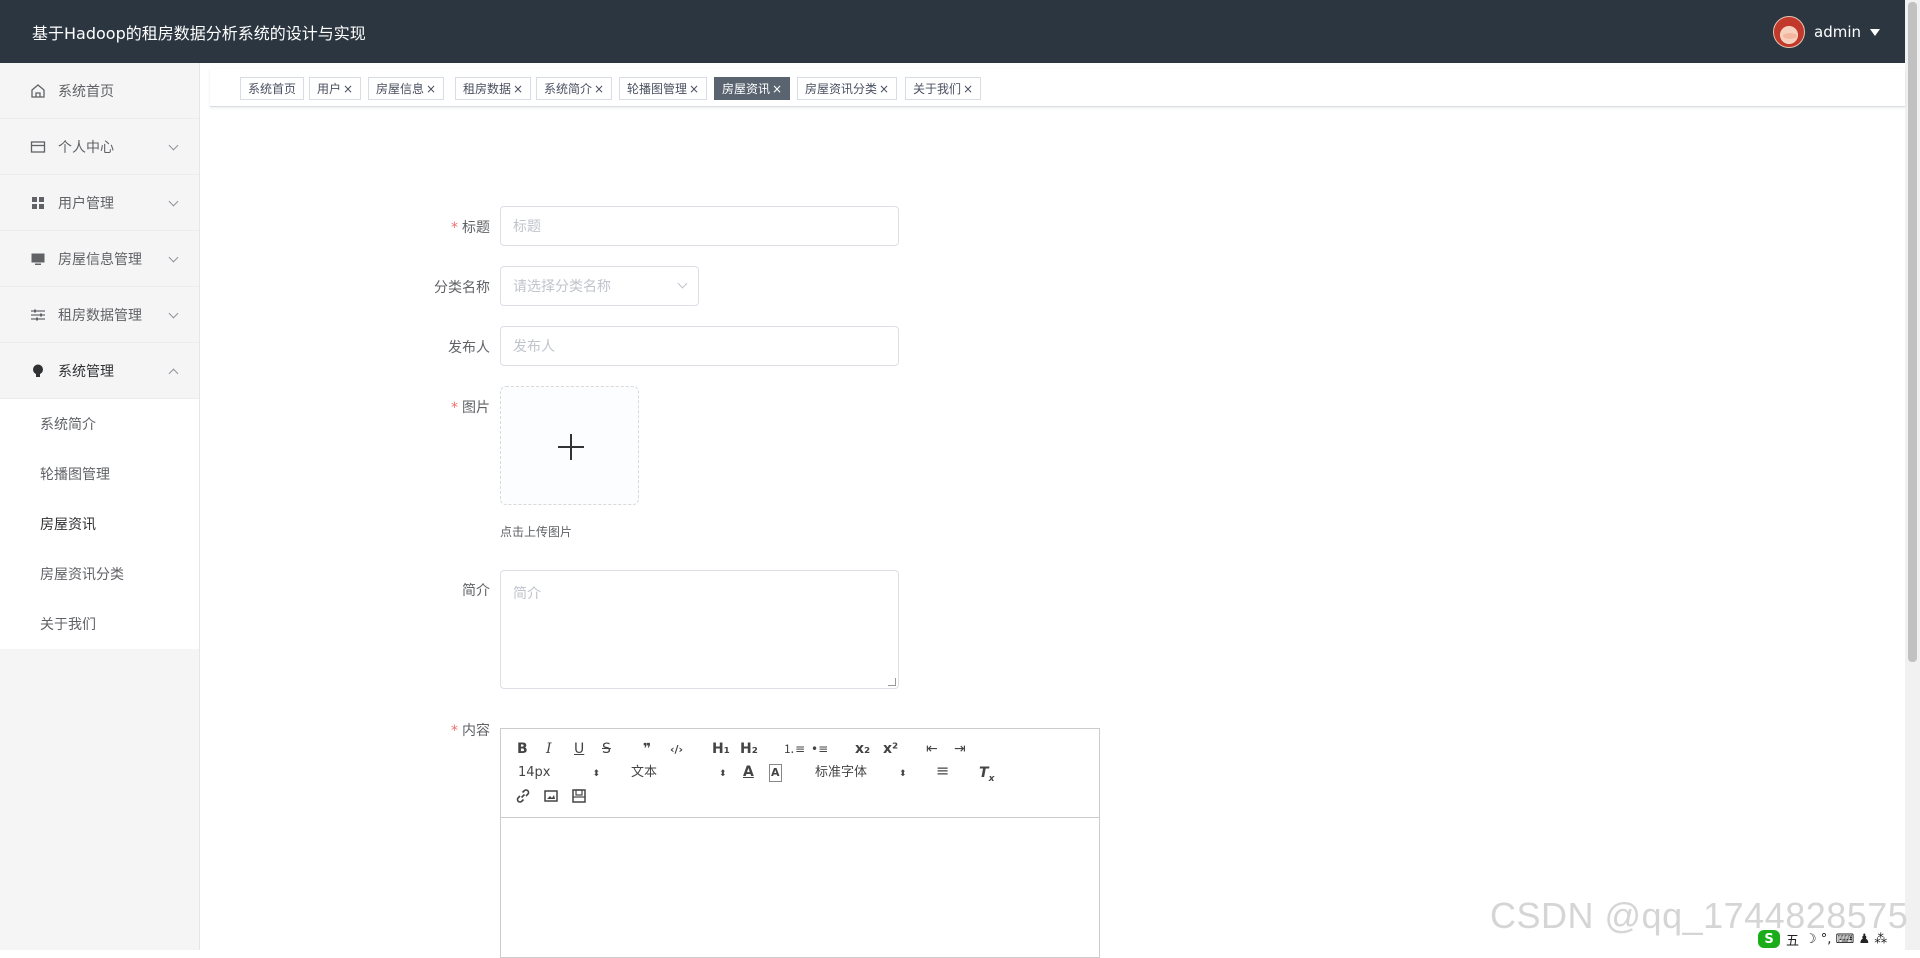  I want to click on upload-hint: 点击上传图片, so click(536, 532).